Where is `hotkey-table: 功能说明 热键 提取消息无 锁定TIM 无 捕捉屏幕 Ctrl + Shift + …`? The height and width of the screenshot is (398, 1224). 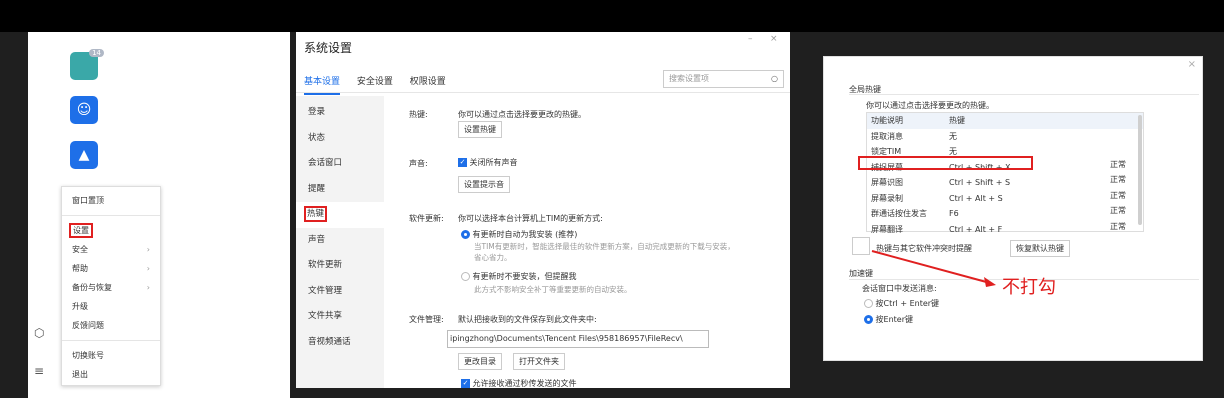 hotkey-table: 功能说明 热键 提取消息无 锁定TIM 无 捕捉屏幕 Ctrl + Shift + … is located at coordinates (1005, 173).